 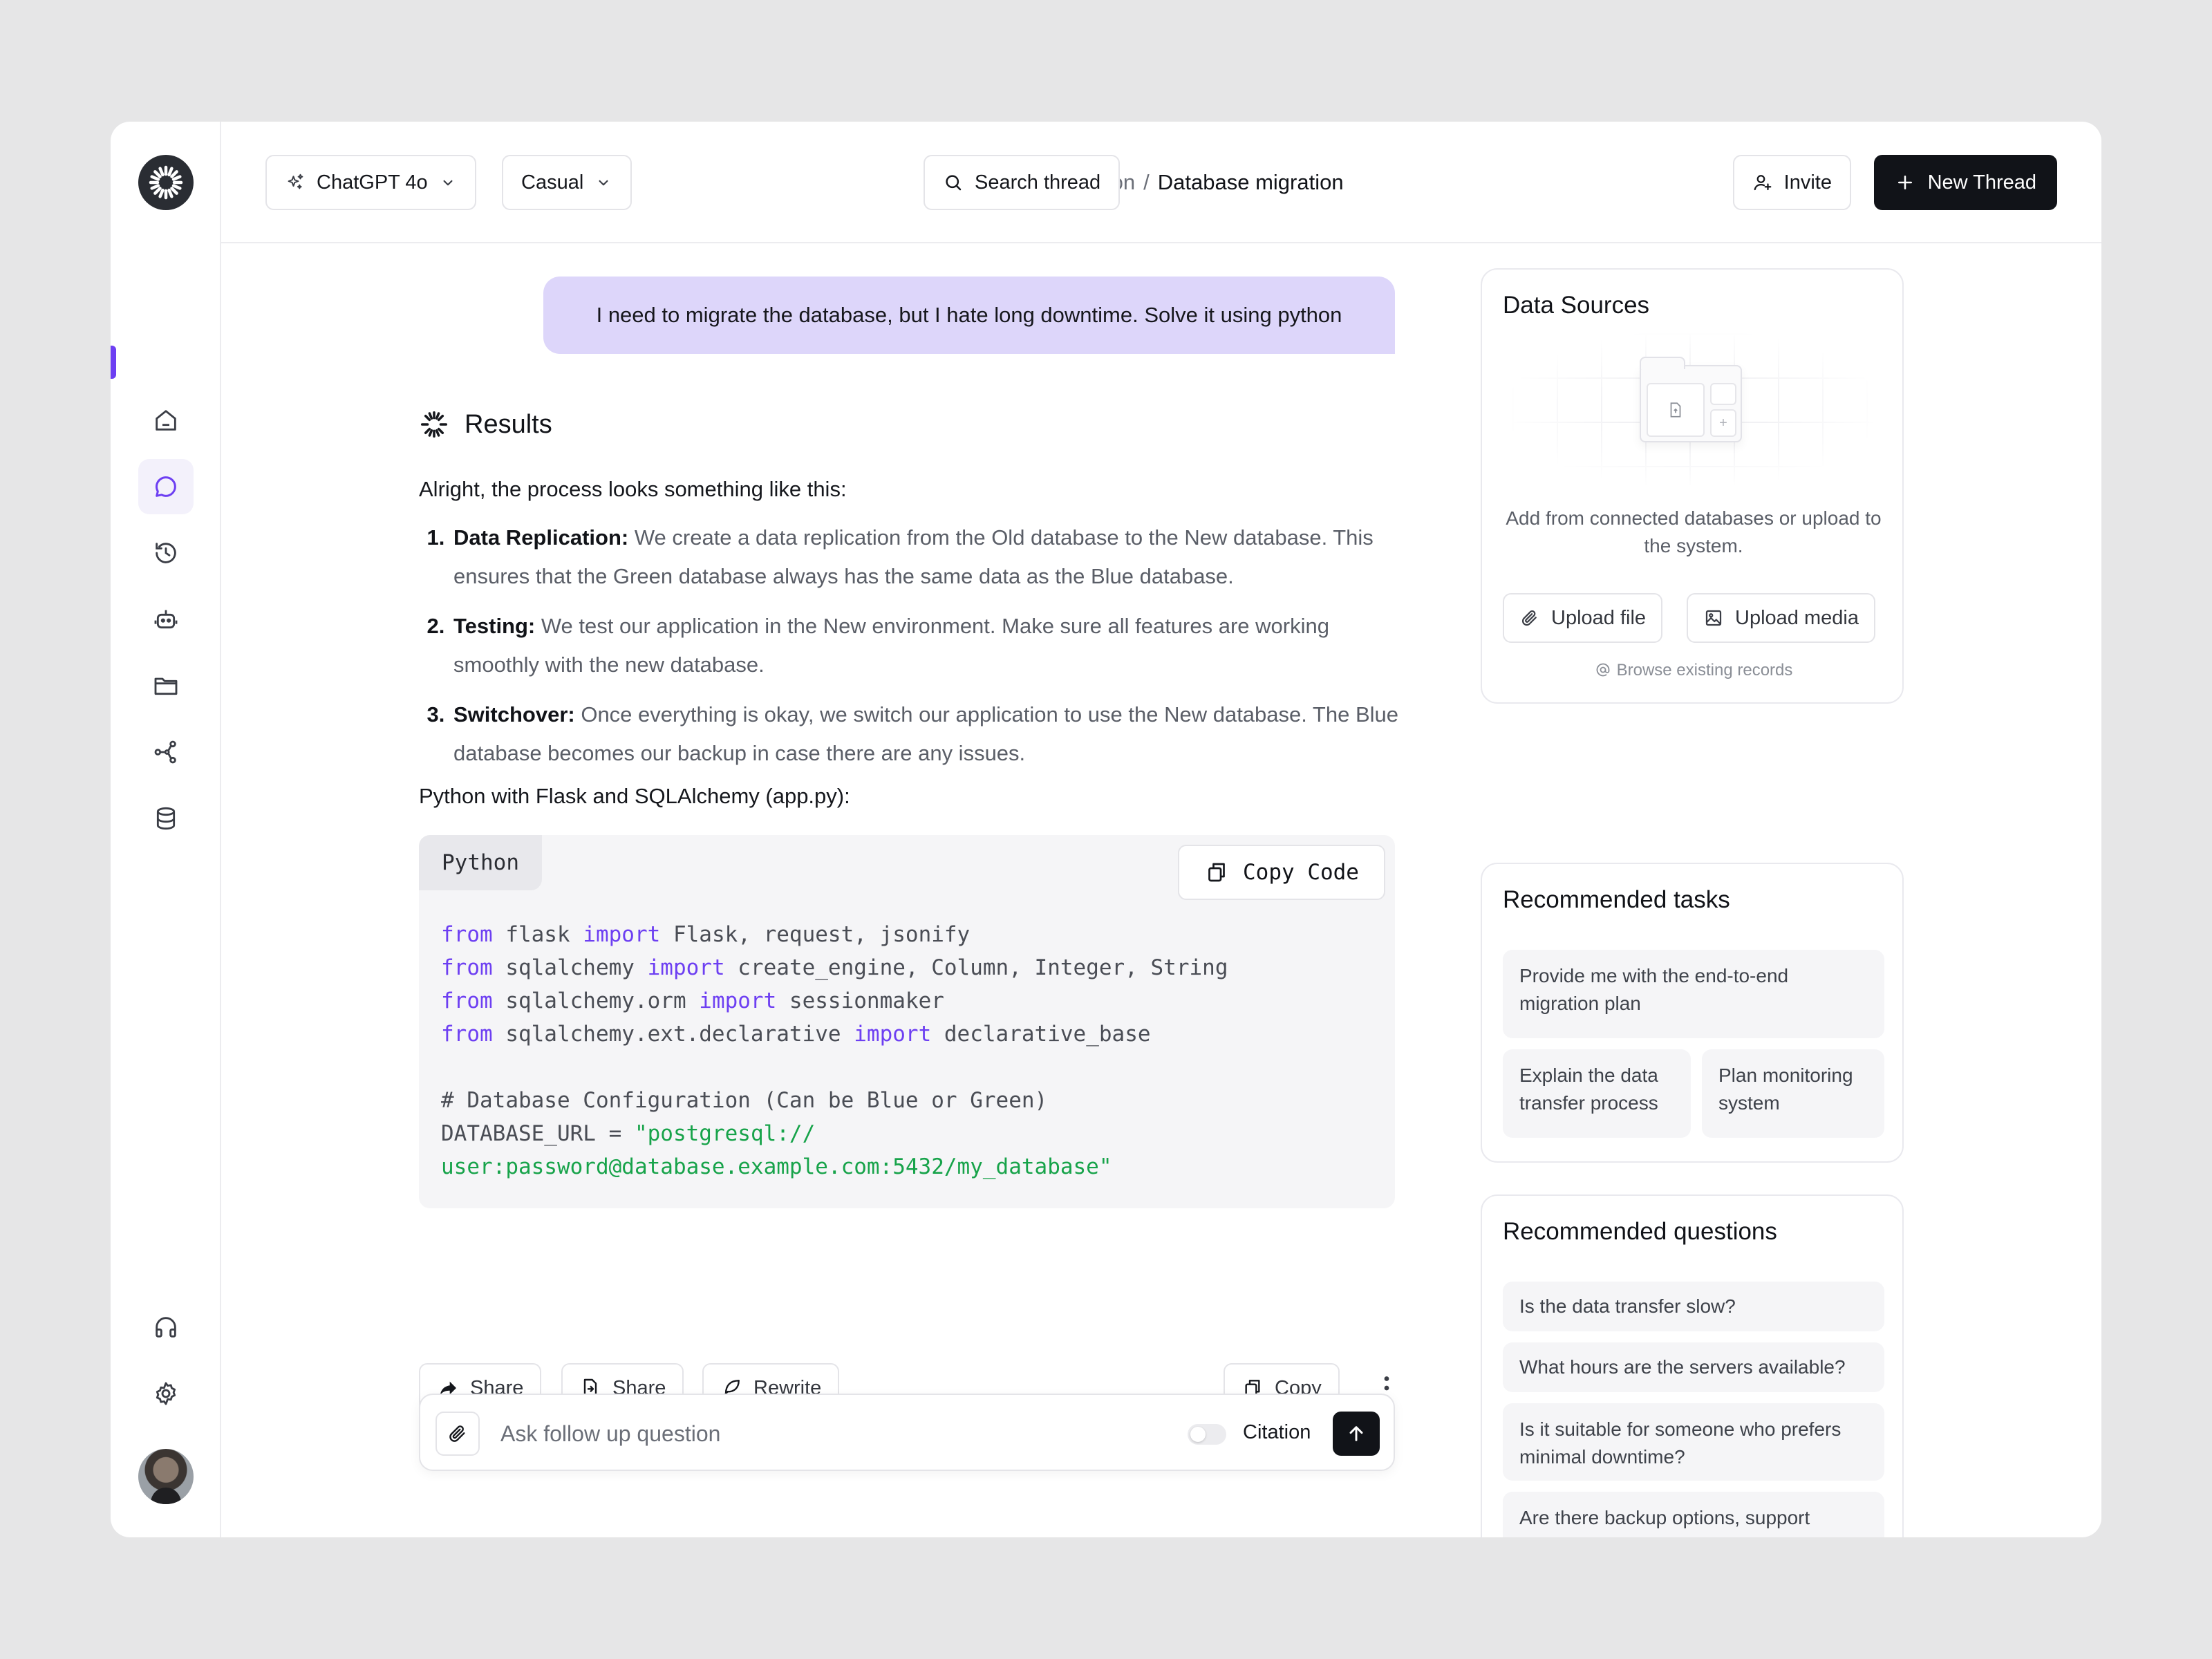 What do you see at coordinates (538, 1133) in the screenshot?
I see `code-token: DATABASE_URL =` at bounding box center [538, 1133].